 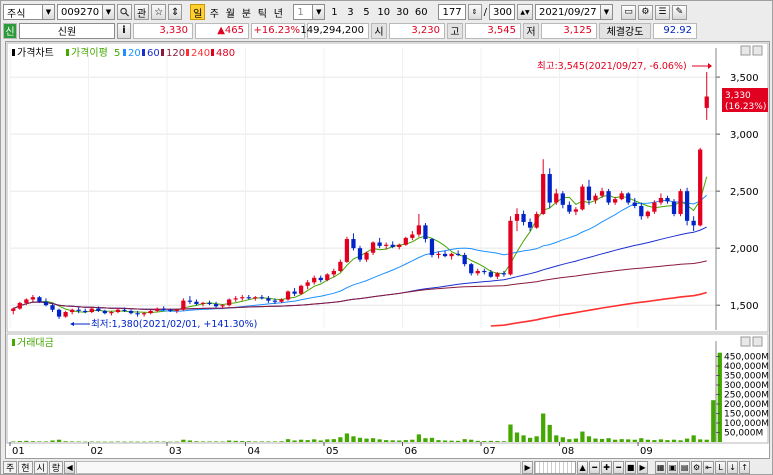 What do you see at coordinates (631, 467) in the screenshot?
I see `stop-icon: ■` at bounding box center [631, 467].